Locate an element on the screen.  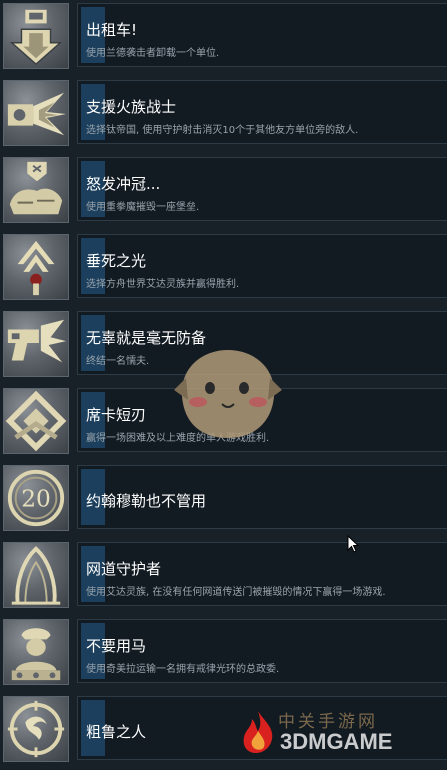
icon-number-label: 20 is located at coordinates (36, 499).